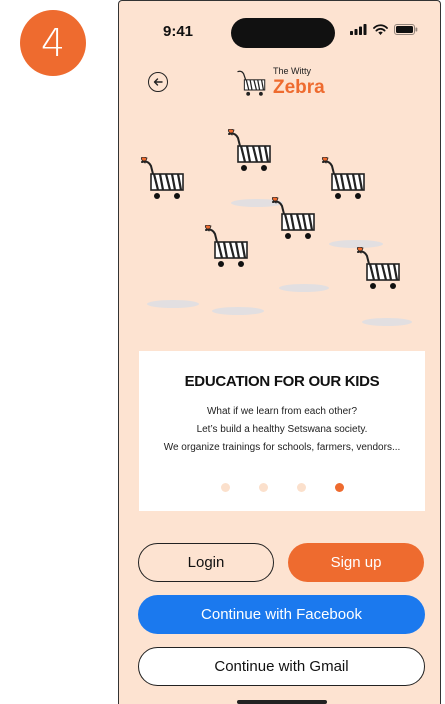 This screenshot has width=445, height=704. I want to click on status-bar: 9:41, so click(279, 31).